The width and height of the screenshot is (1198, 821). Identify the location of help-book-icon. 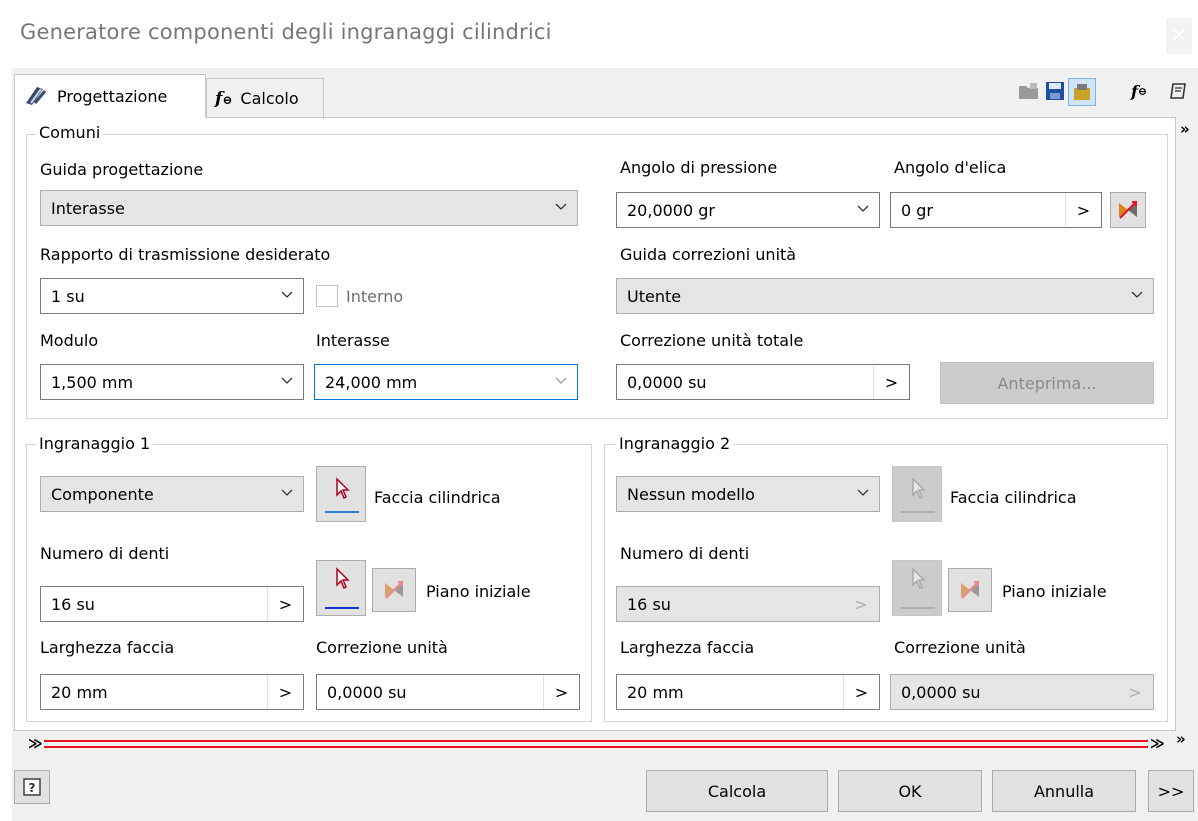
(1179, 91).